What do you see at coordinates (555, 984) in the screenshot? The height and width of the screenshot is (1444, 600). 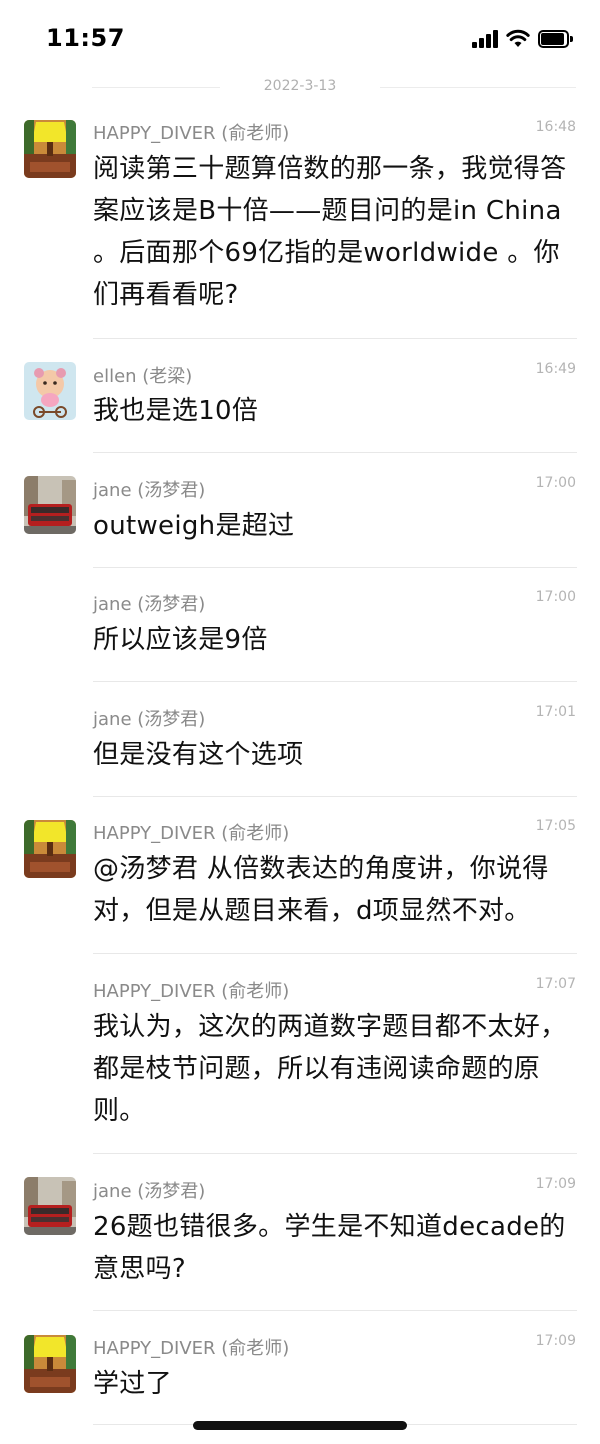 I see `message-time: 17:07` at bounding box center [555, 984].